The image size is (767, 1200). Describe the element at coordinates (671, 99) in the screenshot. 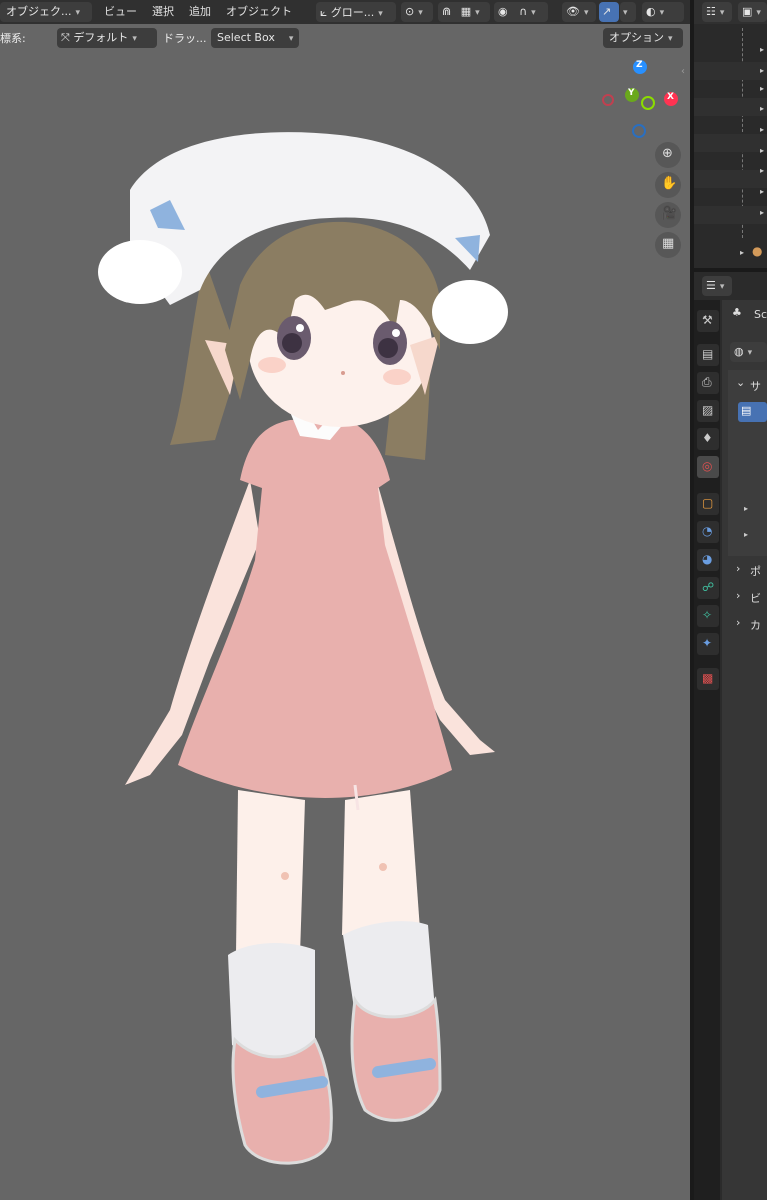

I see `axis-x-button: X` at that location.